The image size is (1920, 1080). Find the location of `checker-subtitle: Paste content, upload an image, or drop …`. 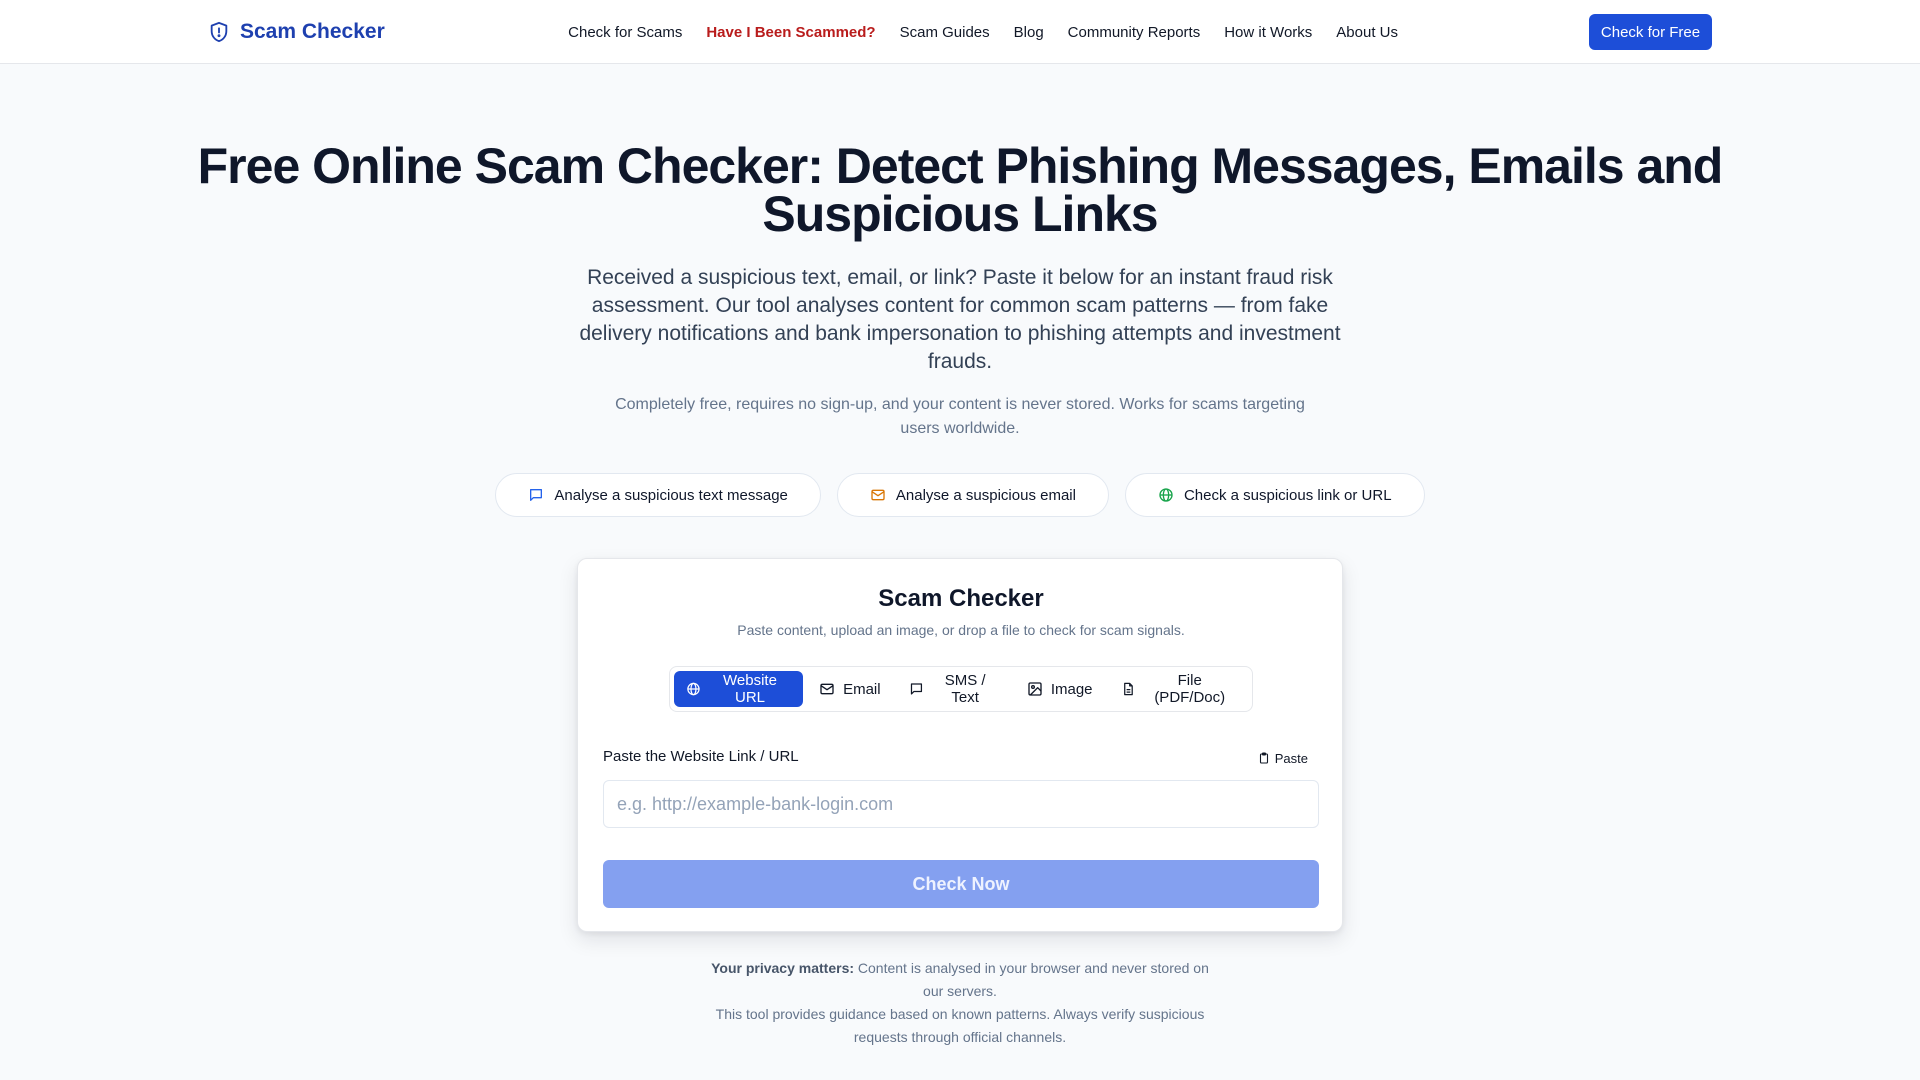

checker-subtitle: Paste content, upload an image, or drop … is located at coordinates (961, 630).